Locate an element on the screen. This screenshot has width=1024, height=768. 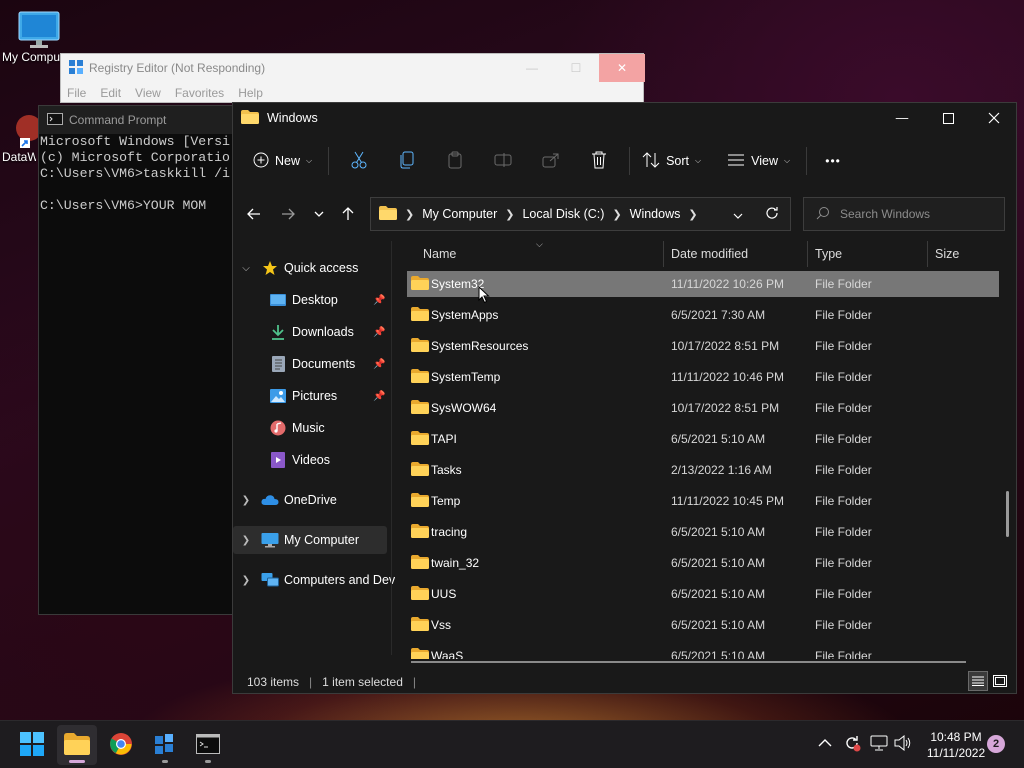
menu-file: File is located at coordinates (76, 93).